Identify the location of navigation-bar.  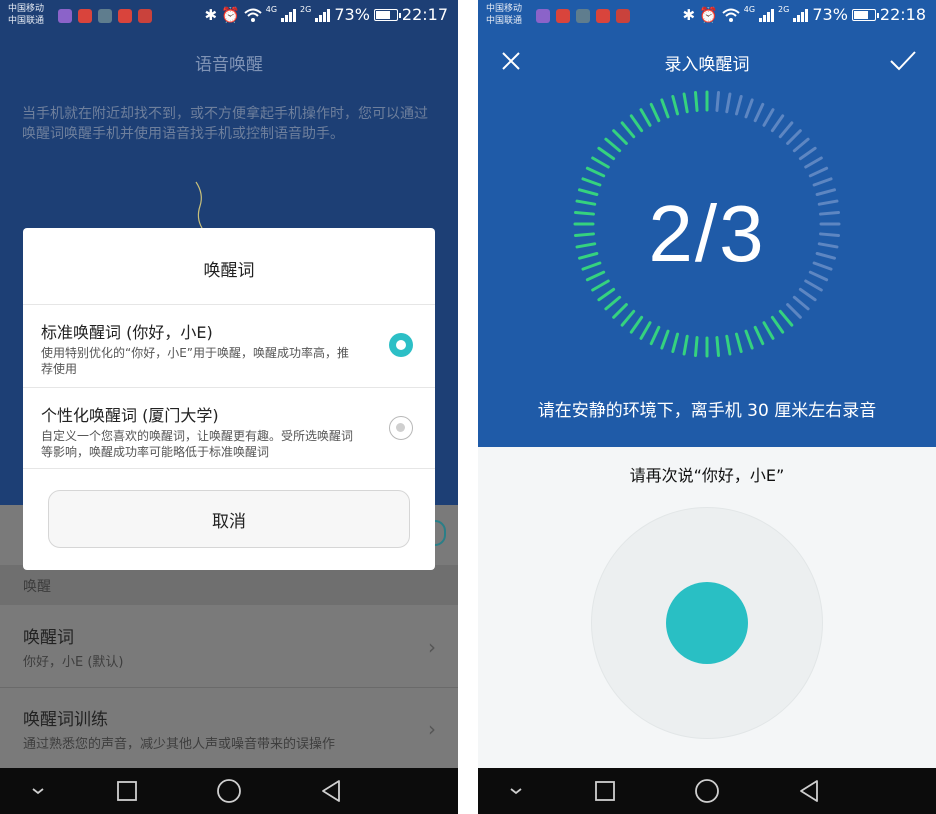
(229, 791).